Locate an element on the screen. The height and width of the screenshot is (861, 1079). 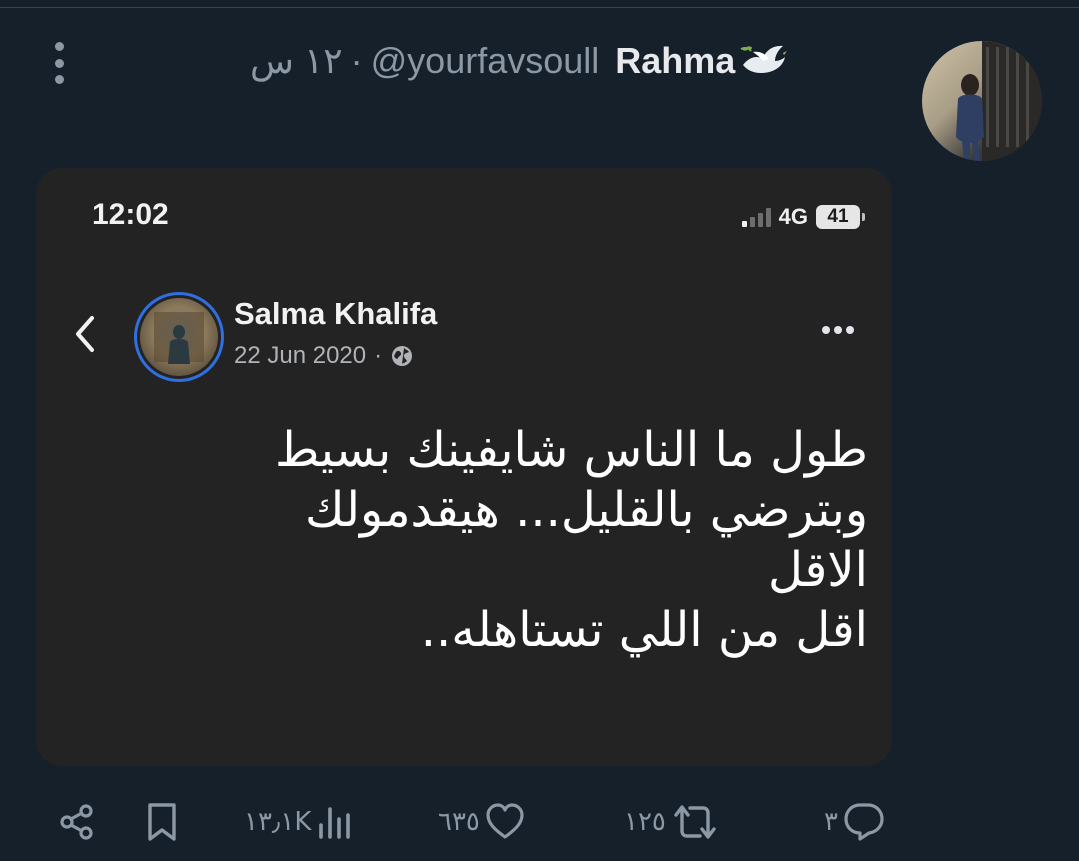
top-divider is located at coordinates (539, 7).